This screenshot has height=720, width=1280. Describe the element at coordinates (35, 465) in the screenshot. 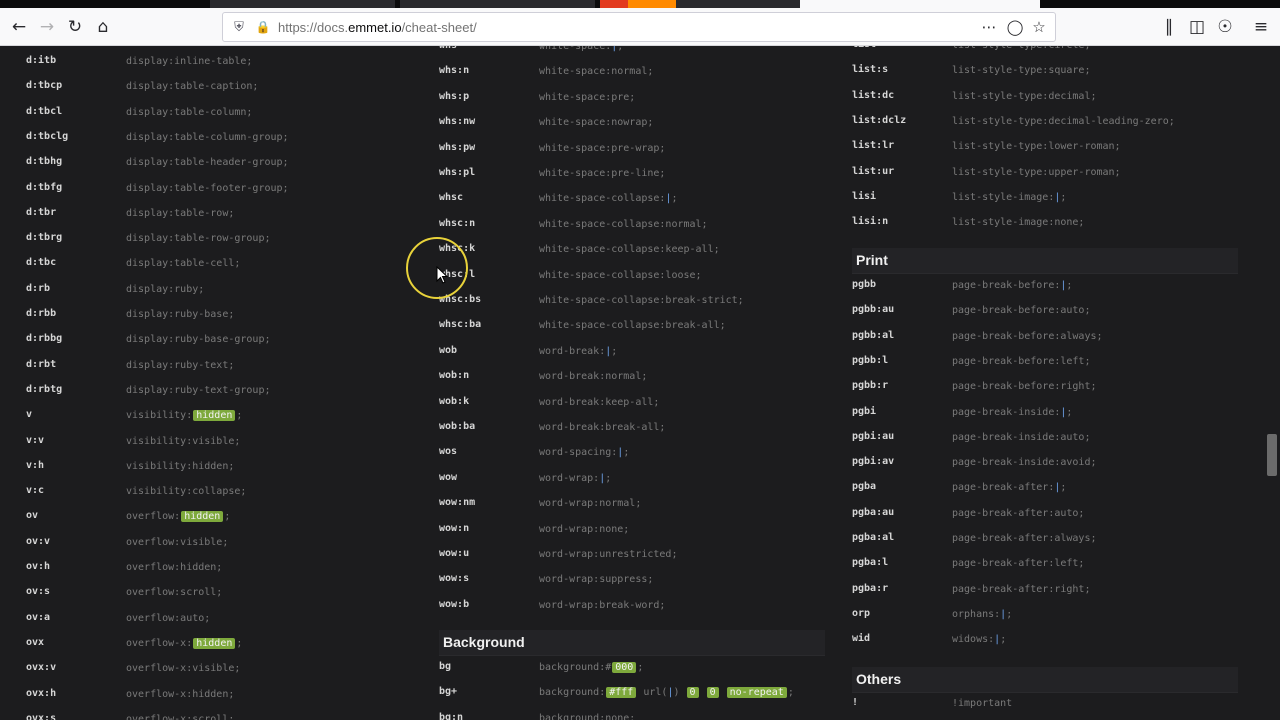

I see `snippet-abbreviation: v:h` at that location.